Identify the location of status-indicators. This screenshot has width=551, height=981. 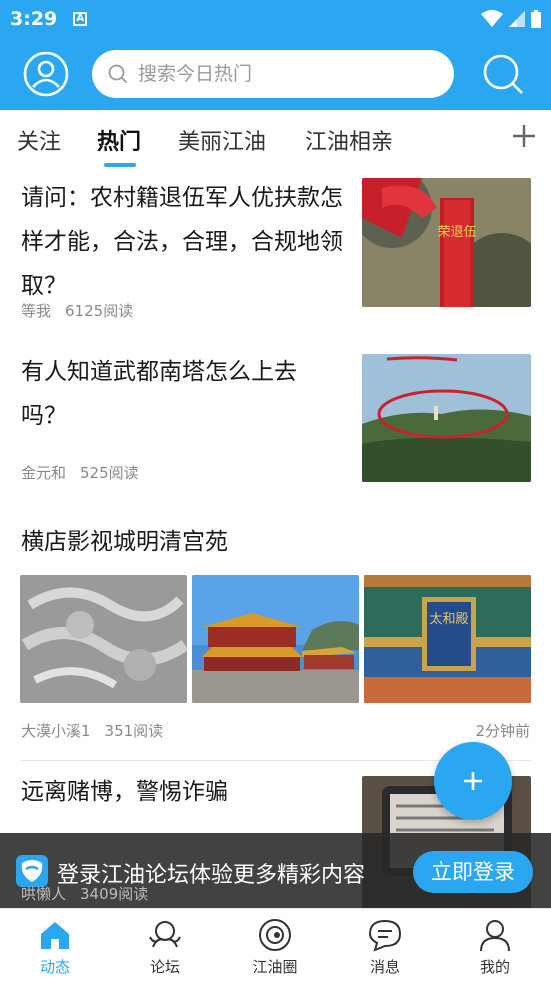
(511, 19).